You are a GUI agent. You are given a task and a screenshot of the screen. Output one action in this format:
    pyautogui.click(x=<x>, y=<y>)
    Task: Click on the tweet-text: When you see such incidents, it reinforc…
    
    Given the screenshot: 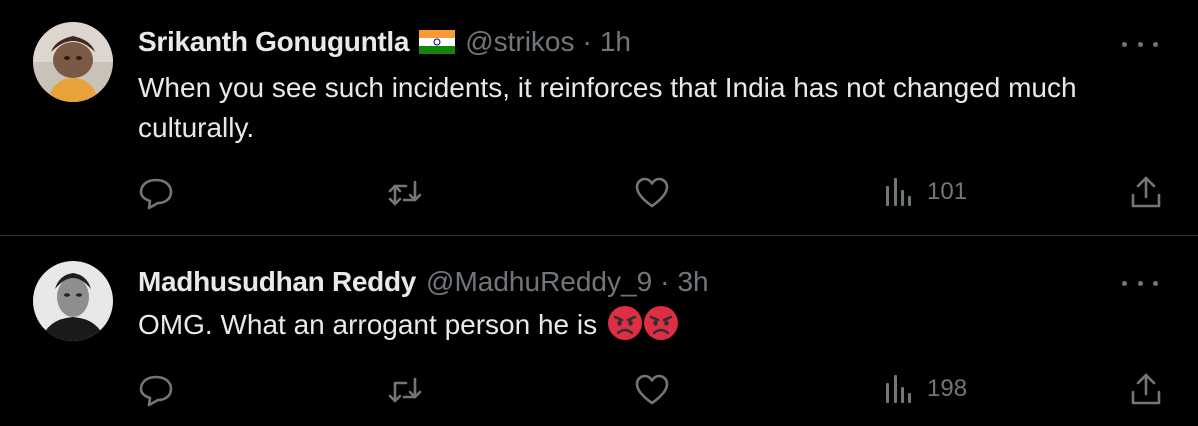 What is the action you would take?
    pyautogui.click(x=607, y=107)
    